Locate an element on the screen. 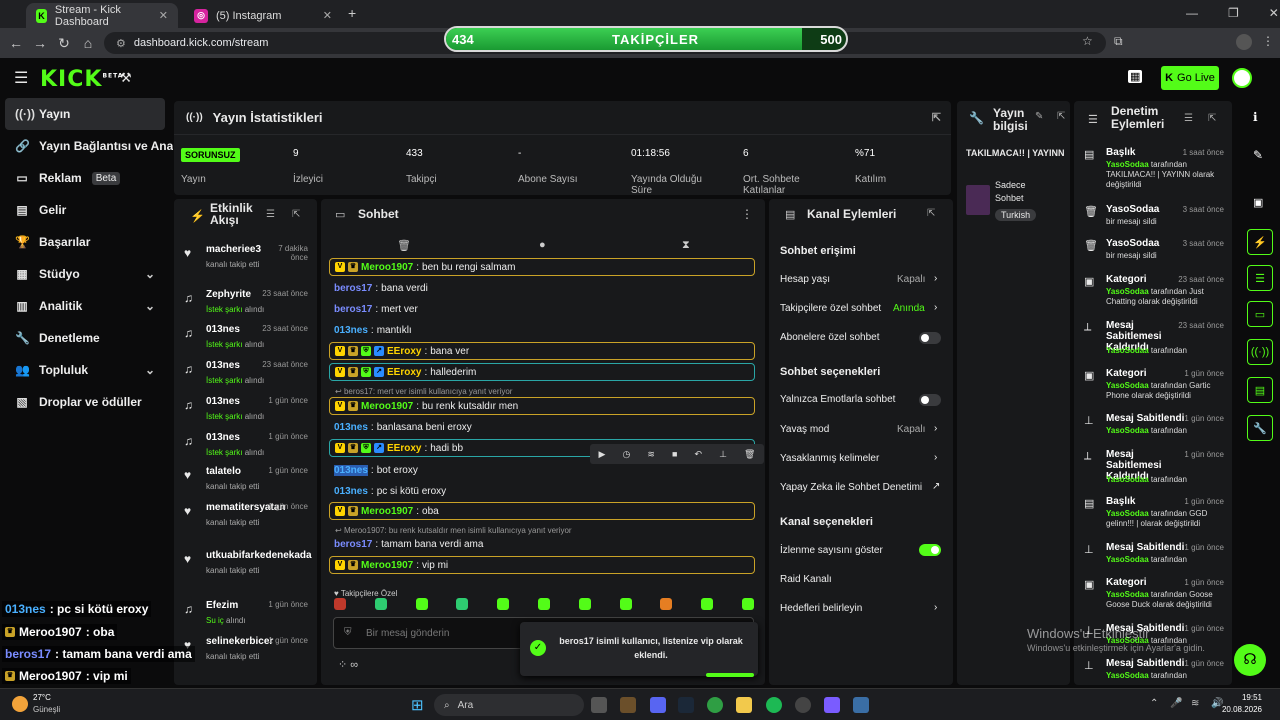 This screenshot has width=1280, height=720. minimize-icon: — is located at coordinates (1192, 13).